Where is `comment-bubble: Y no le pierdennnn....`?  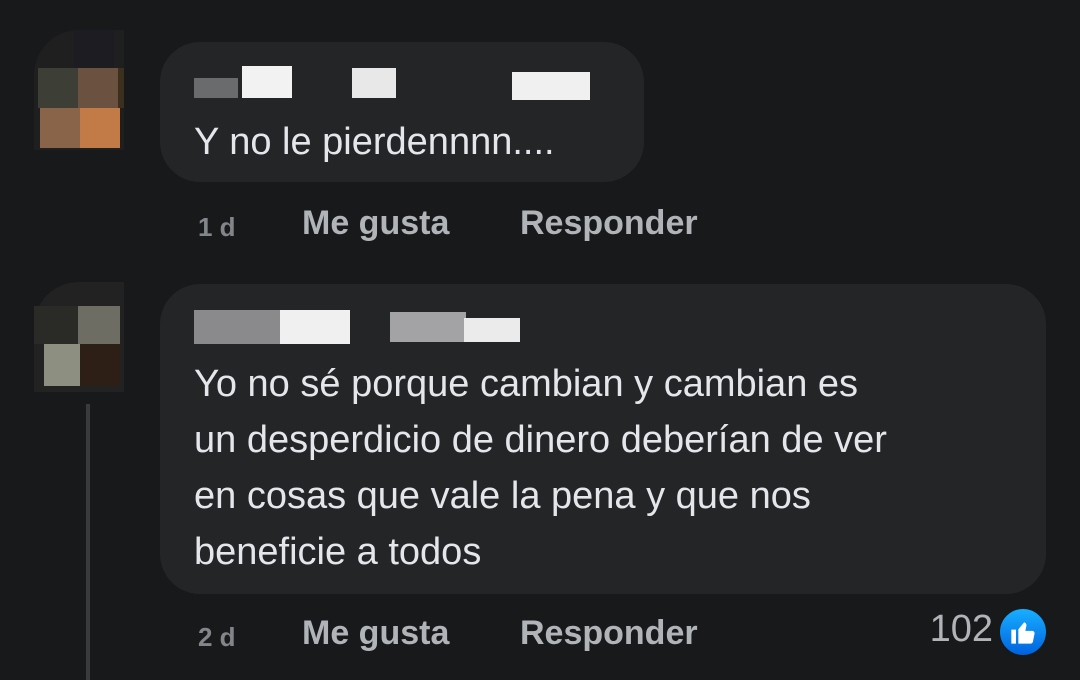
comment-bubble: Y no le pierdennnn.... is located at coordinates (402, 112).